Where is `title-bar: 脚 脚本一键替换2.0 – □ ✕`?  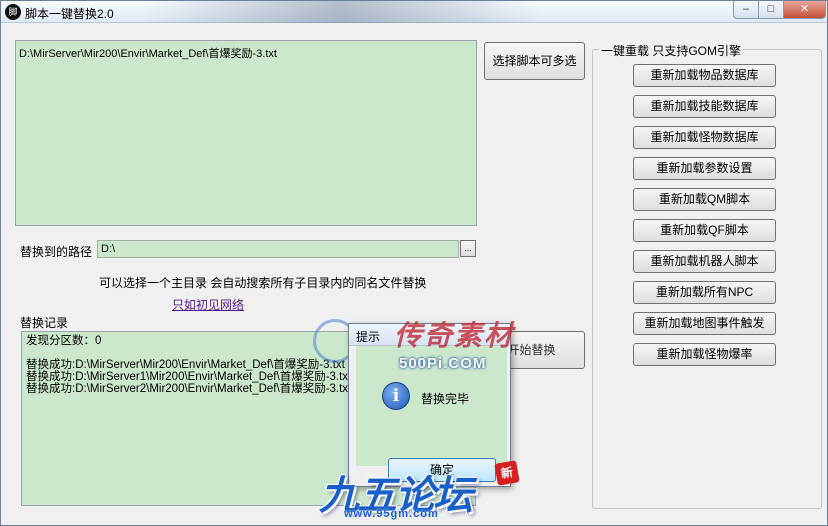 title-bar: 脚 脚本一键替换2.0 – □ ✕ is located at coordinates (414, 12).